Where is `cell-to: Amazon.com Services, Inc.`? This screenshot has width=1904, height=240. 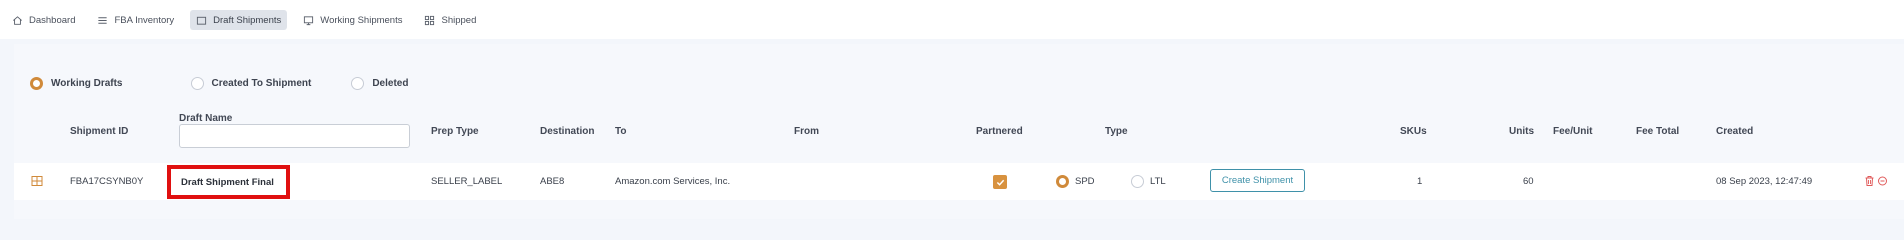
cell-to: Amazon.com Services, Inc. is located at coordinates (673, 181).